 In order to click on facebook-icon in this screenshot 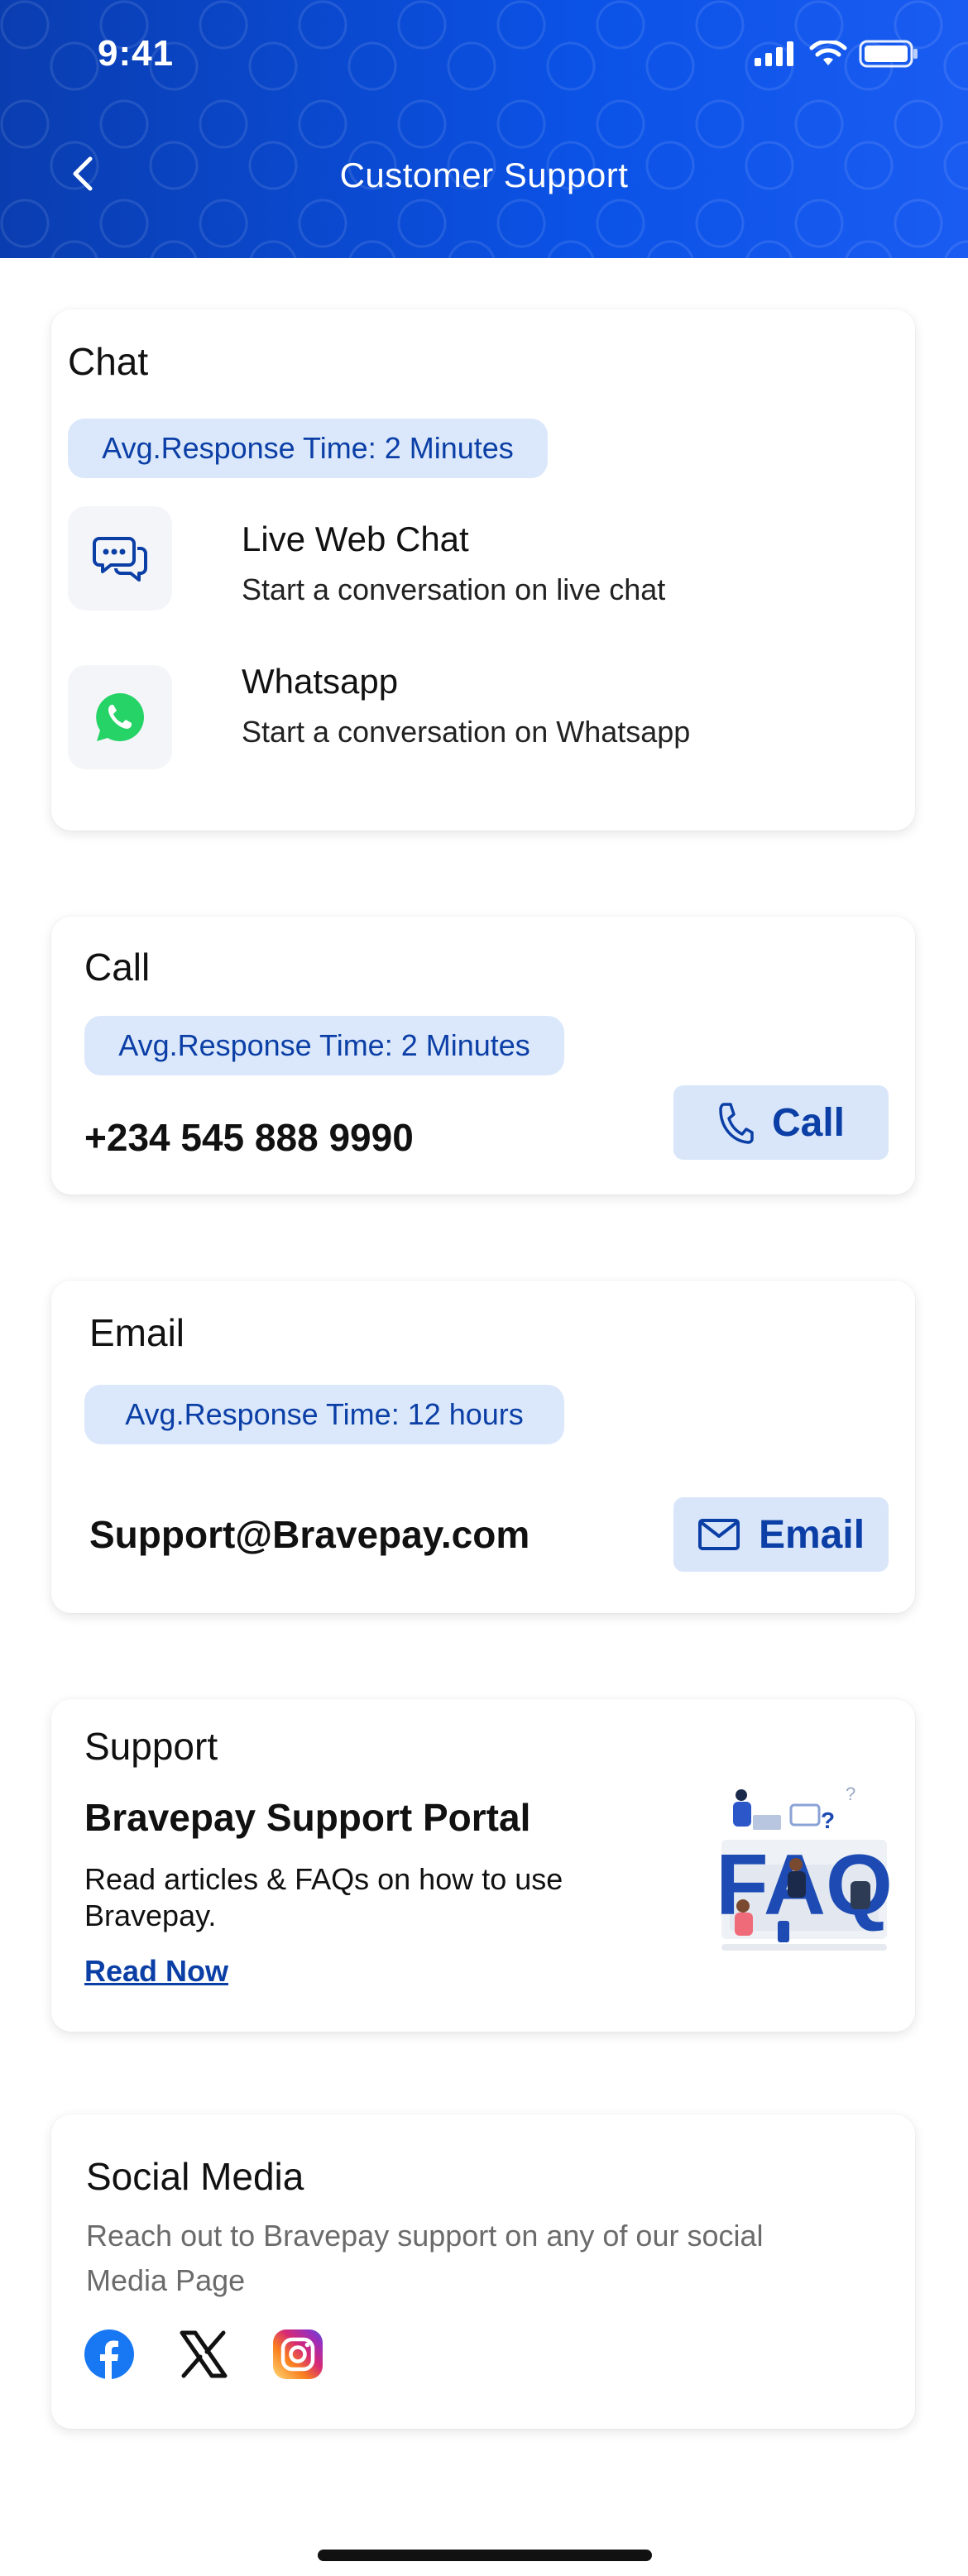, I will do `click(109, 2354)`.